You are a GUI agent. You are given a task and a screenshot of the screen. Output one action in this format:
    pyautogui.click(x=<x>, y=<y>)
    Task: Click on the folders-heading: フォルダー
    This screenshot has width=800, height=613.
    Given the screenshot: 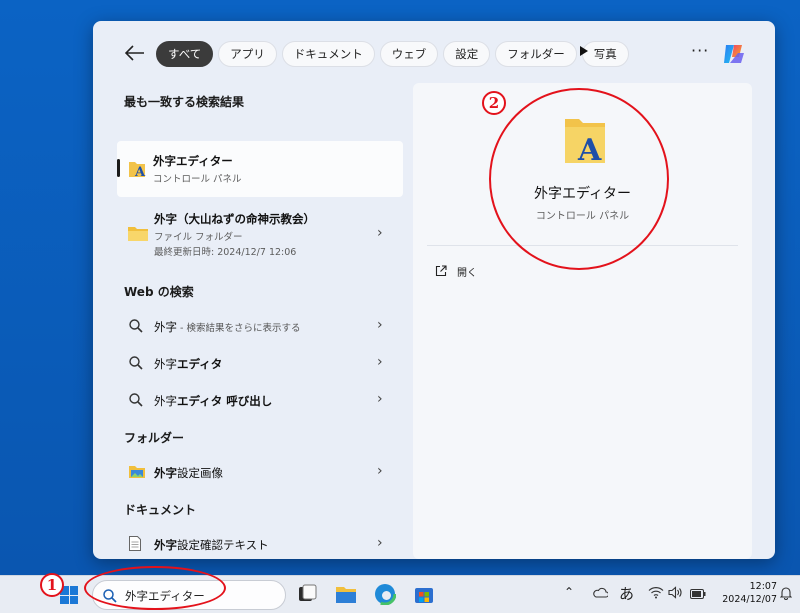 What is the action you would take?
    pyautogui.click(x=154, y=438)
    